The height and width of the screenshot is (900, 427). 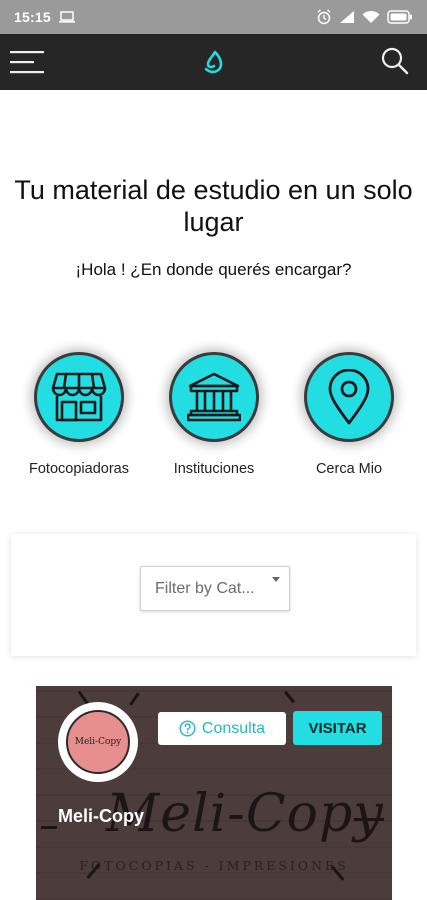 I want to click on question-circle-icon, so click(x=187, y=728).